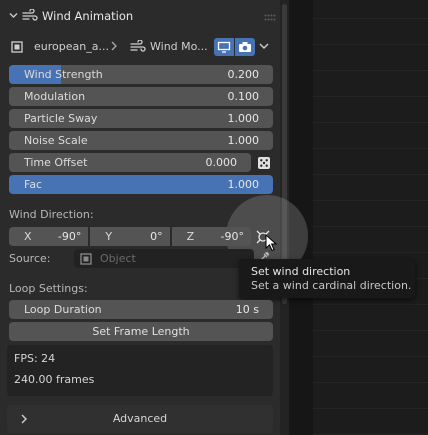  I want to click on field-label: Fac, so click(33, 184).